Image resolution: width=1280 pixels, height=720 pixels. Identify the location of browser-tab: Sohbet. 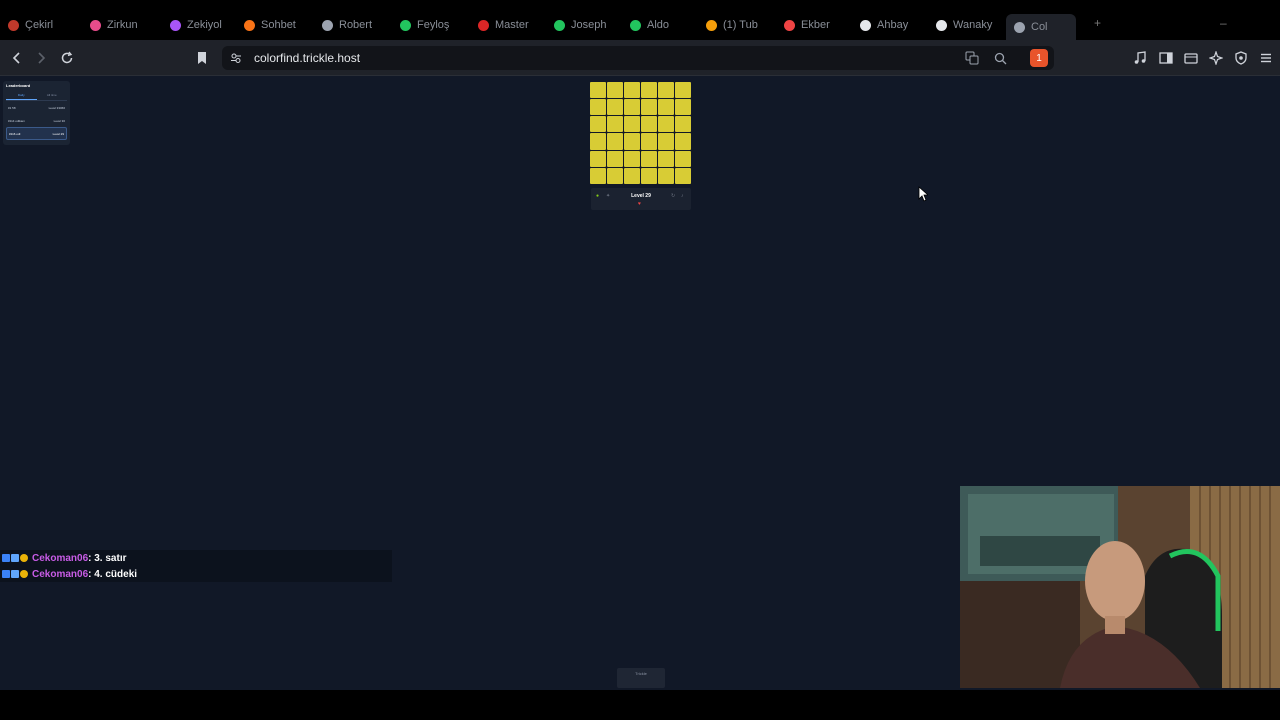
(276, 25).